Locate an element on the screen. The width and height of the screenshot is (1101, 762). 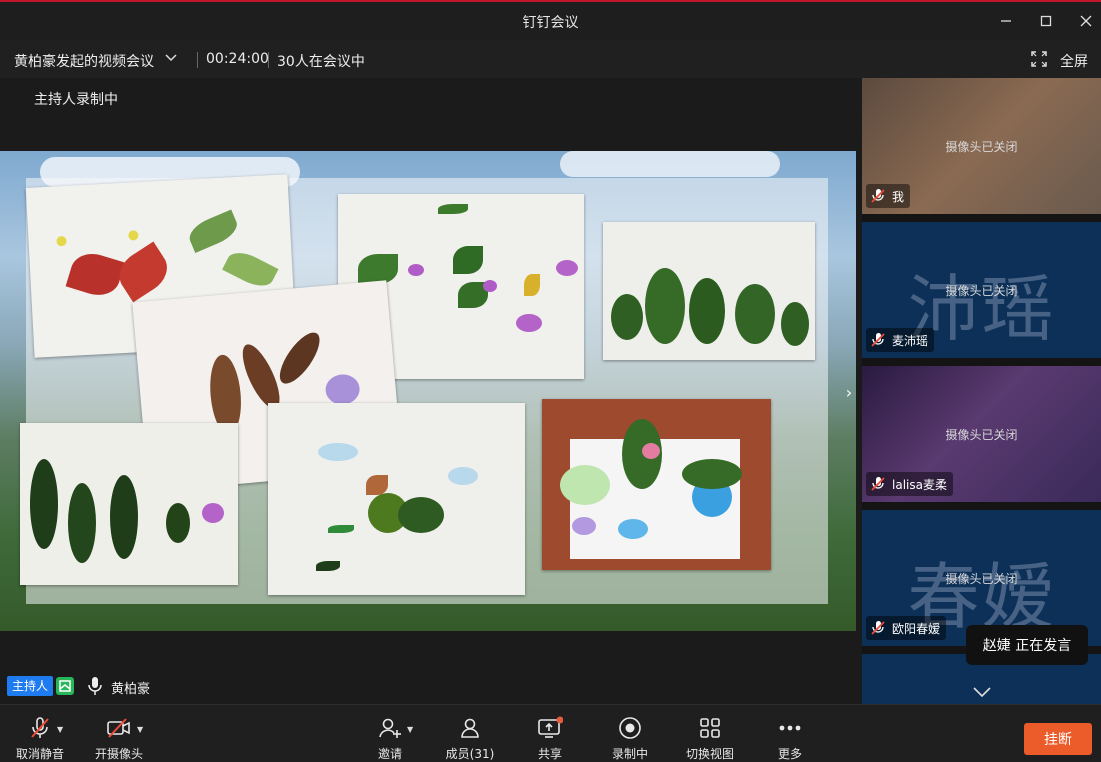
meeting-duration: 00:24:00 is located at coordinates (237, 59).